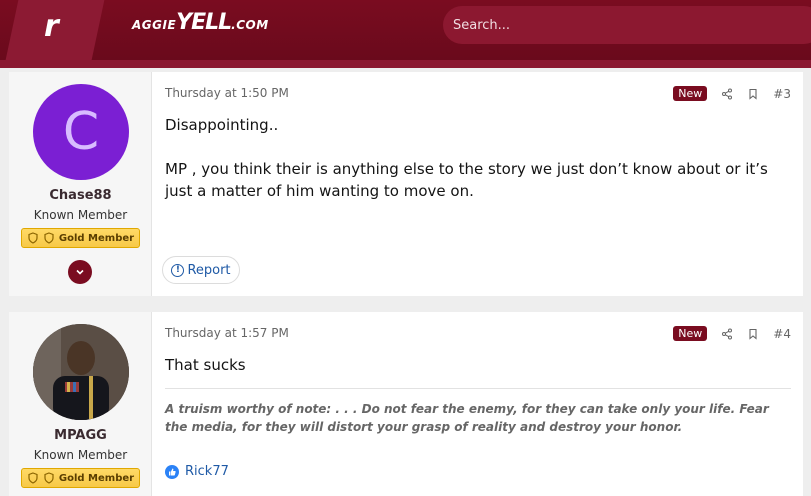 Image resolution: width=811 pixels, height=496 pixels. I want to click on post-body-line: Disappointing.., so click(222, 125).